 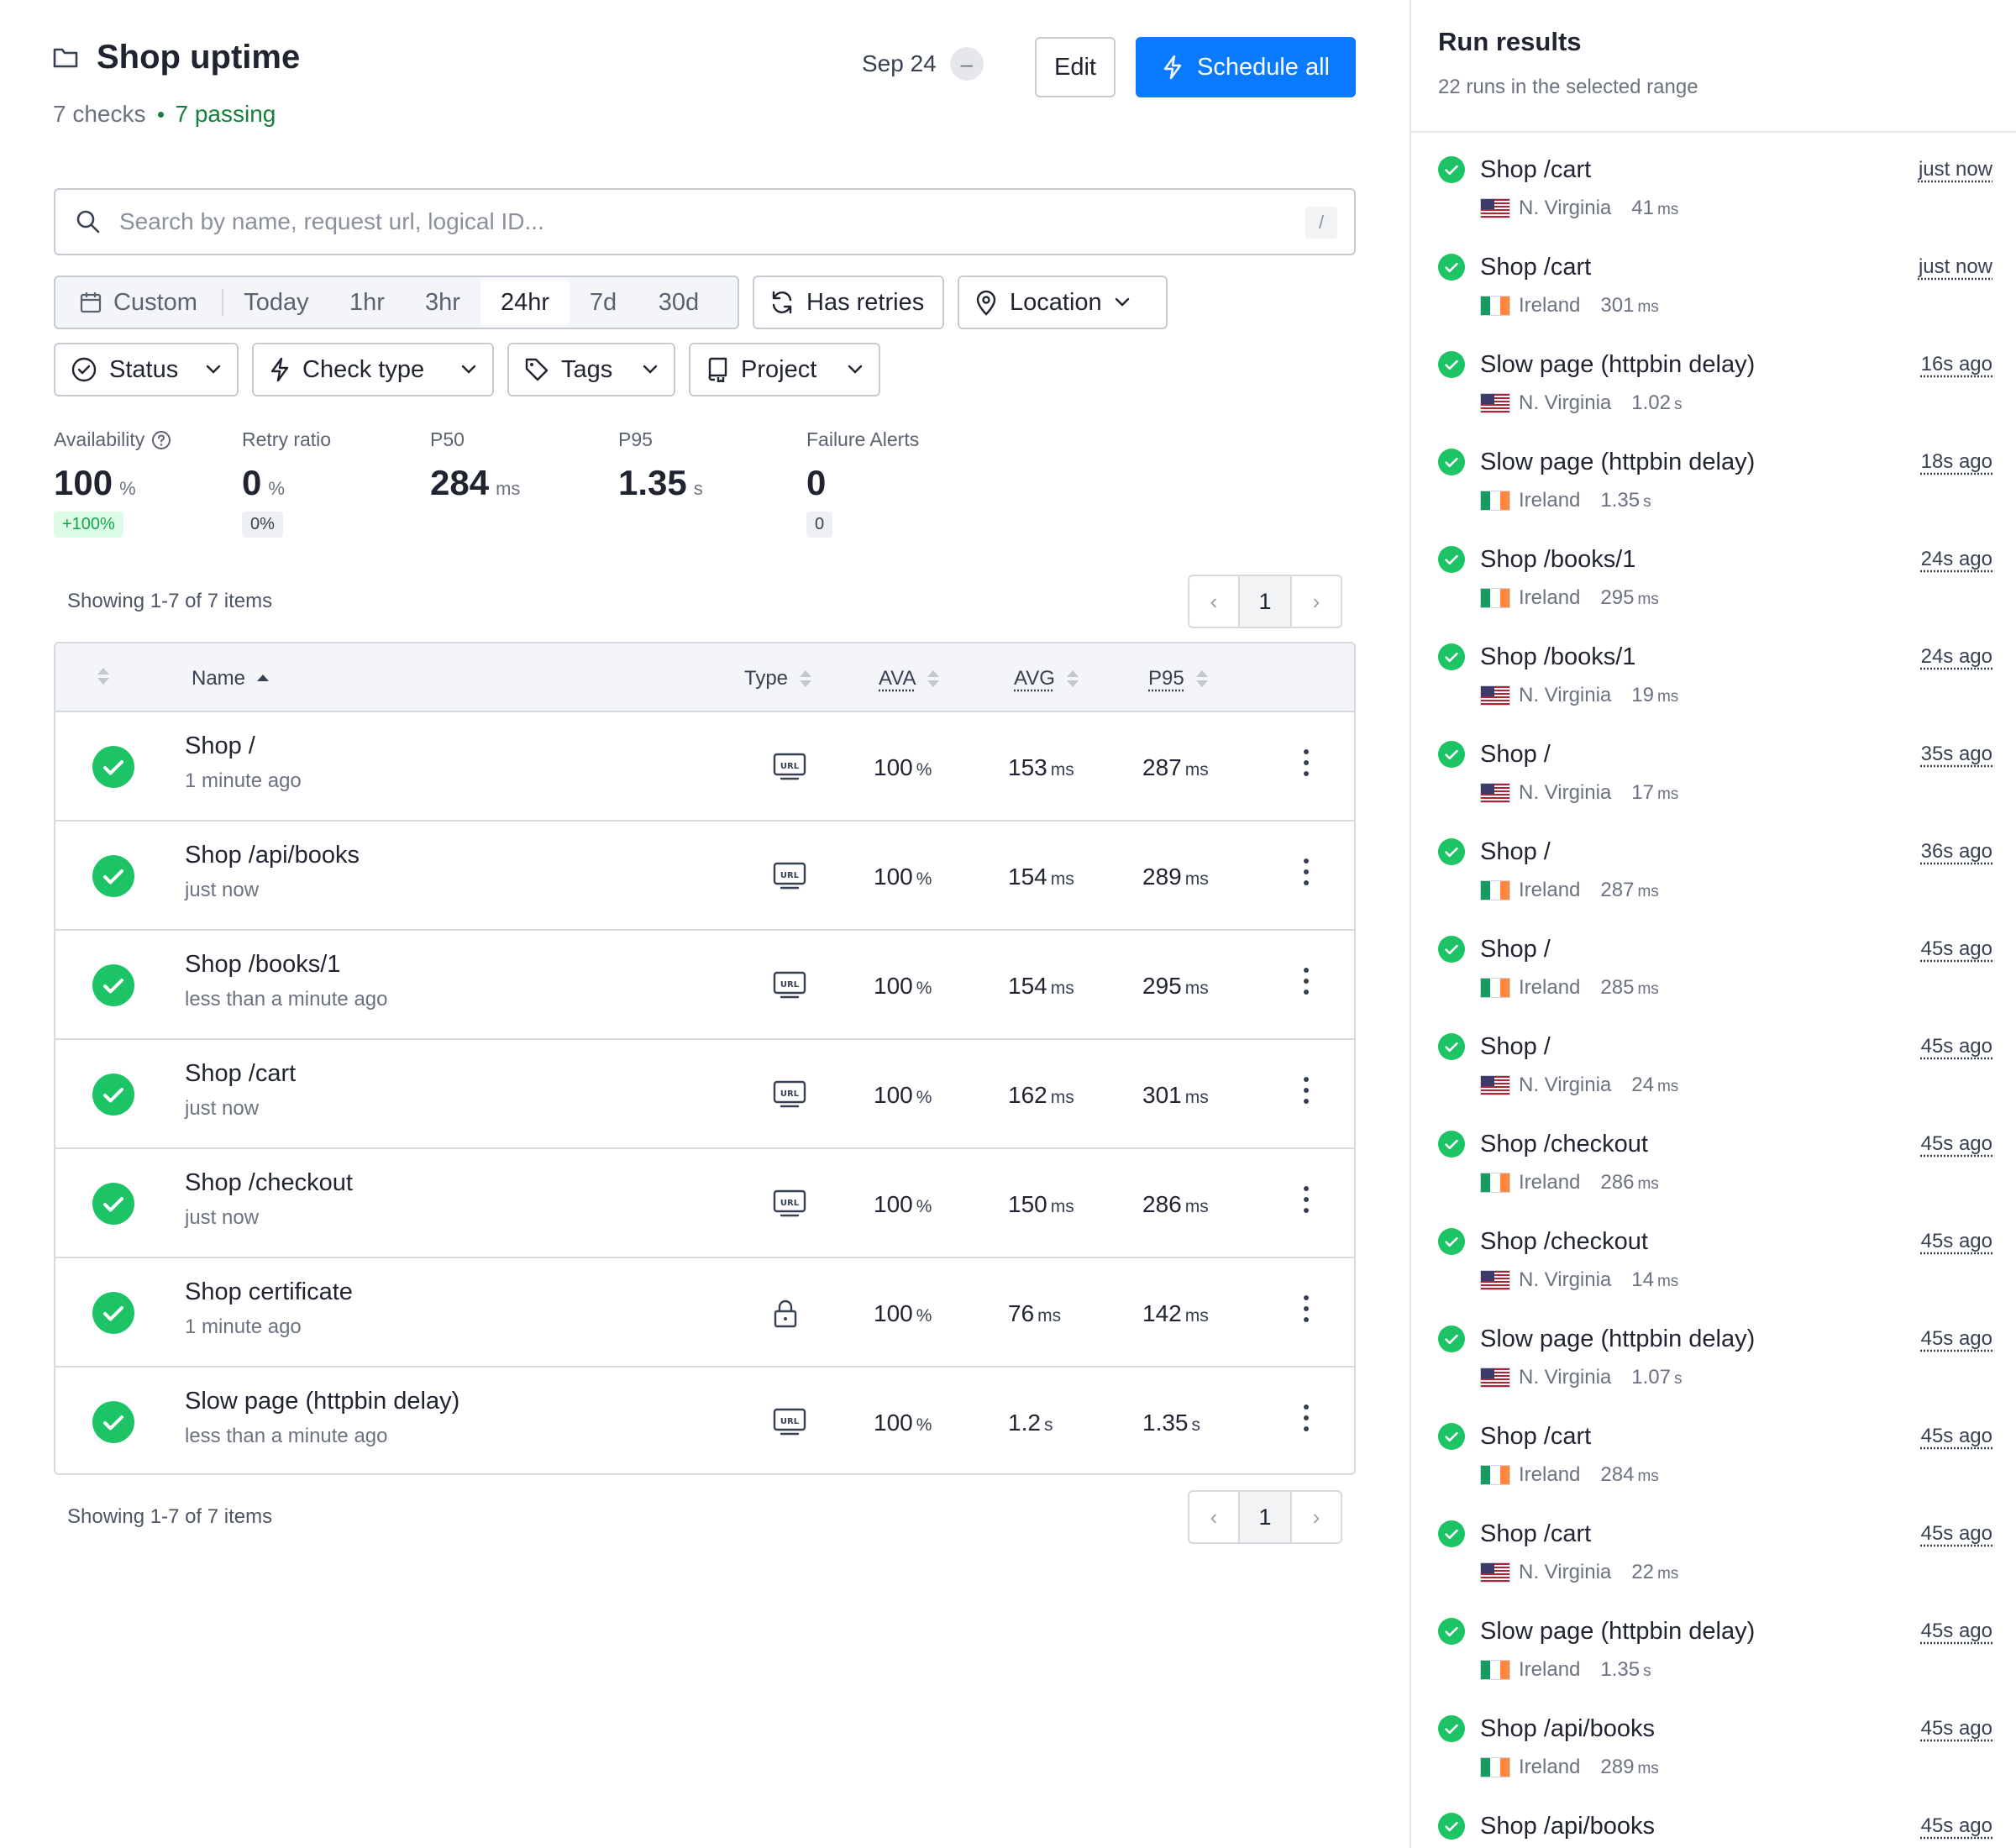 I want to click on range-today: Today, so click(x=276, y=302).